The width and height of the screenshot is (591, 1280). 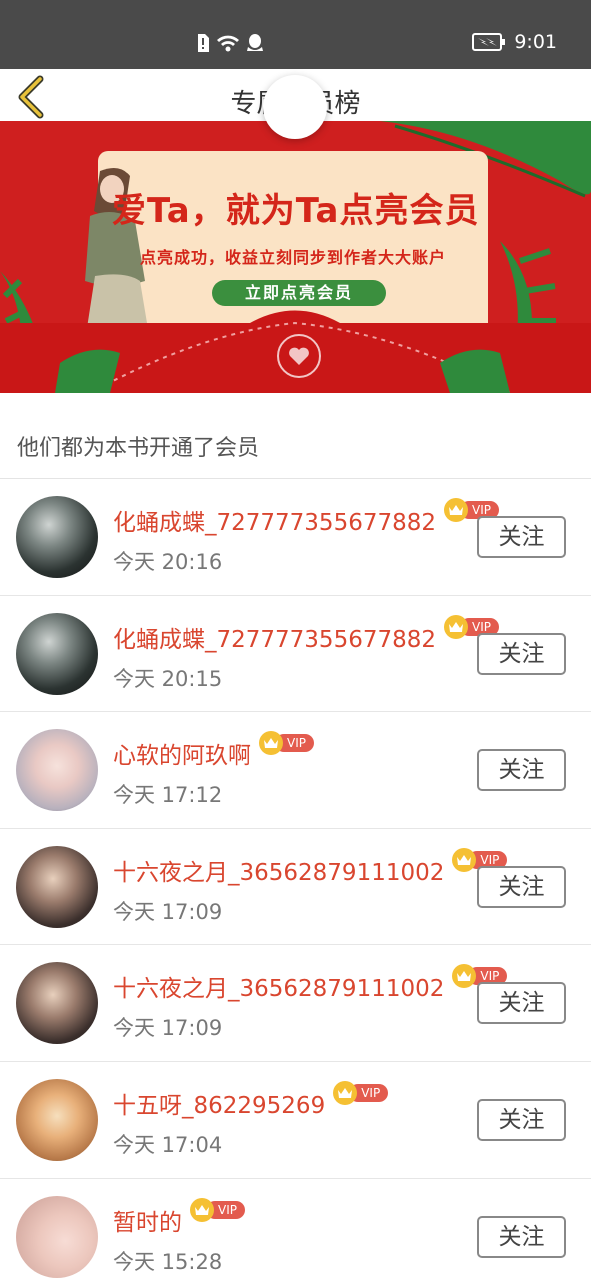 I want to click on name-line: 十五呀_862295269 VIP, so click(x=251, y=1100).